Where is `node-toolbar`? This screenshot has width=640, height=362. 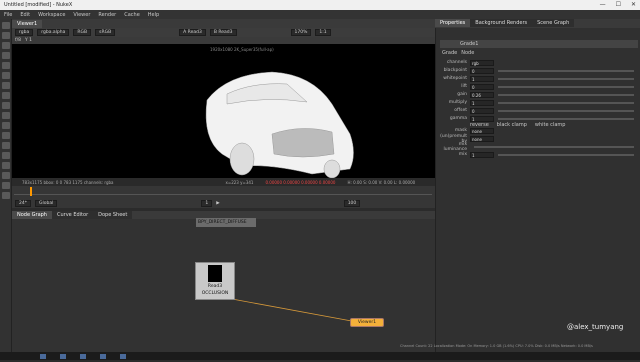
node-toolbar is located at coordinates (6, 189).